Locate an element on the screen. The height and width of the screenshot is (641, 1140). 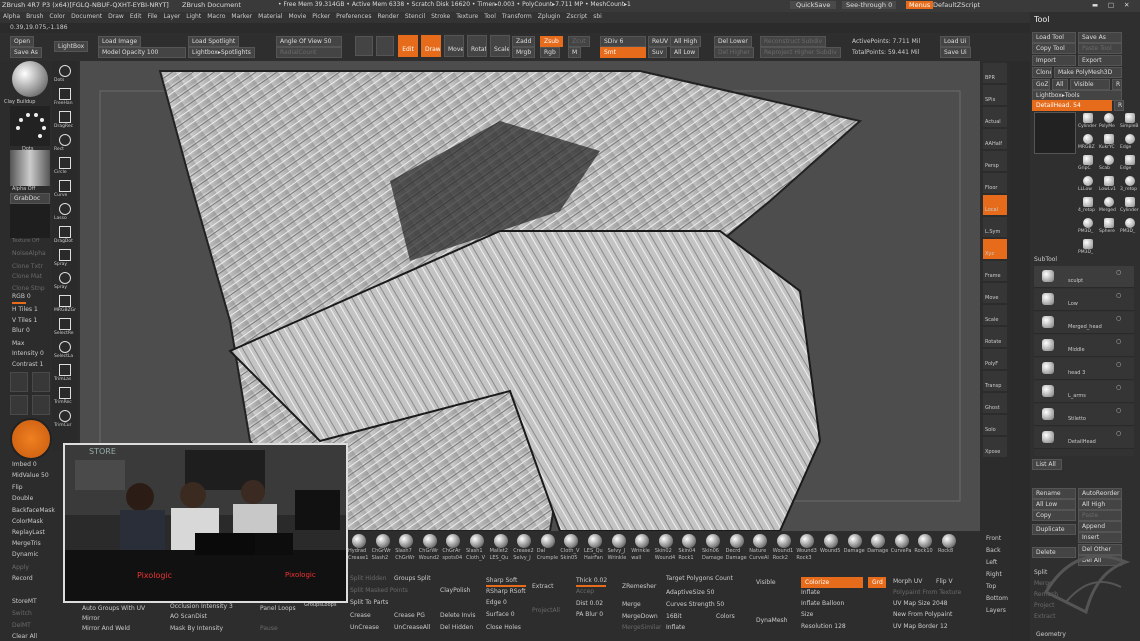
brush-preset-label: spots04 is located at coordinates (452, 558).